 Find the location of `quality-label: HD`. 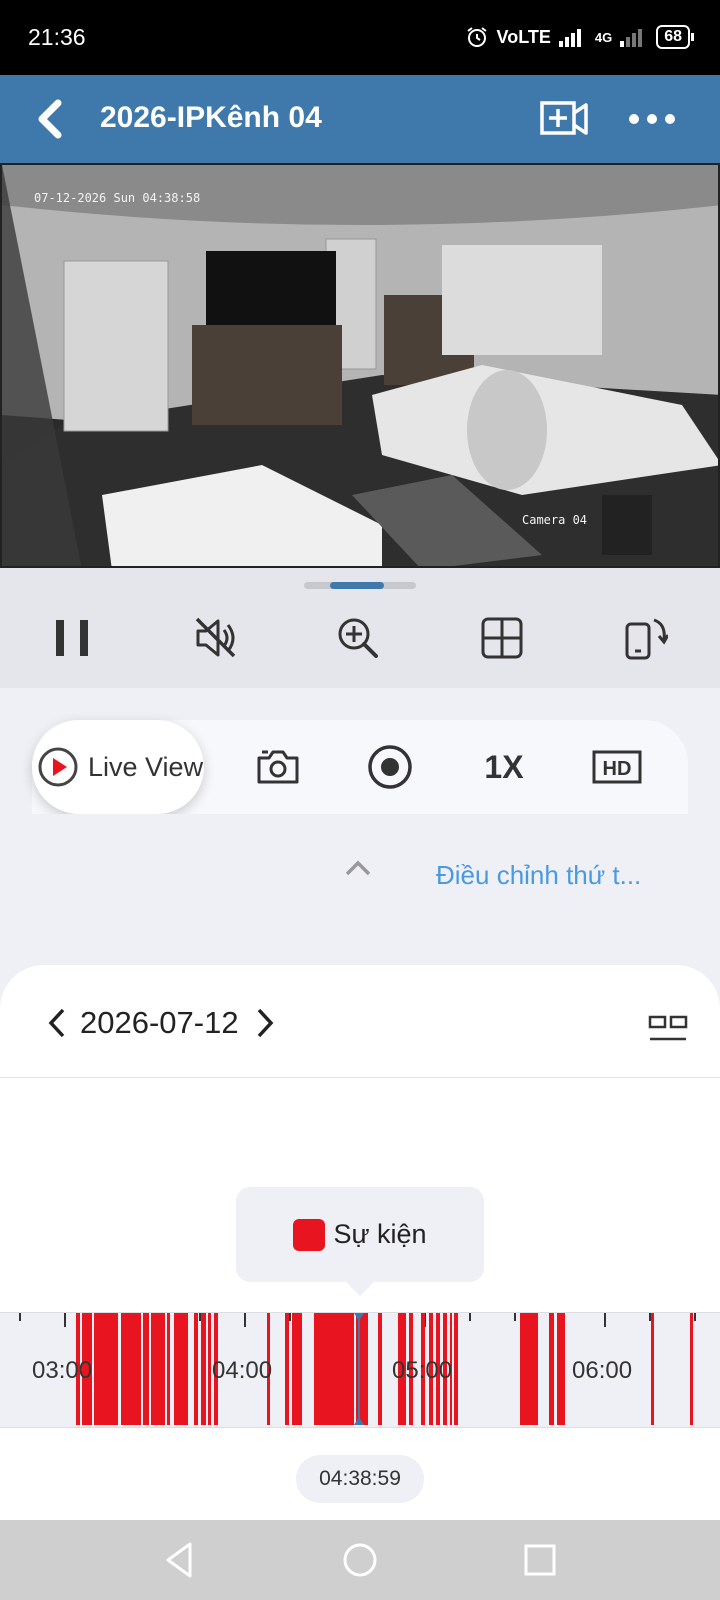

quality-label: HD is located at coordinates (617, 769).